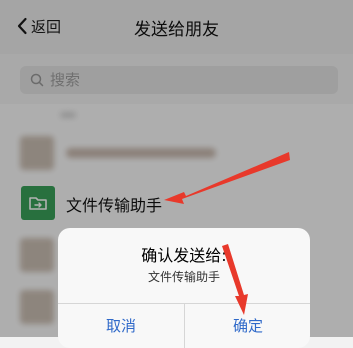 This screenshot has width=353, height=348. I want to click on confirm-button: 确定, so click(247, 326).